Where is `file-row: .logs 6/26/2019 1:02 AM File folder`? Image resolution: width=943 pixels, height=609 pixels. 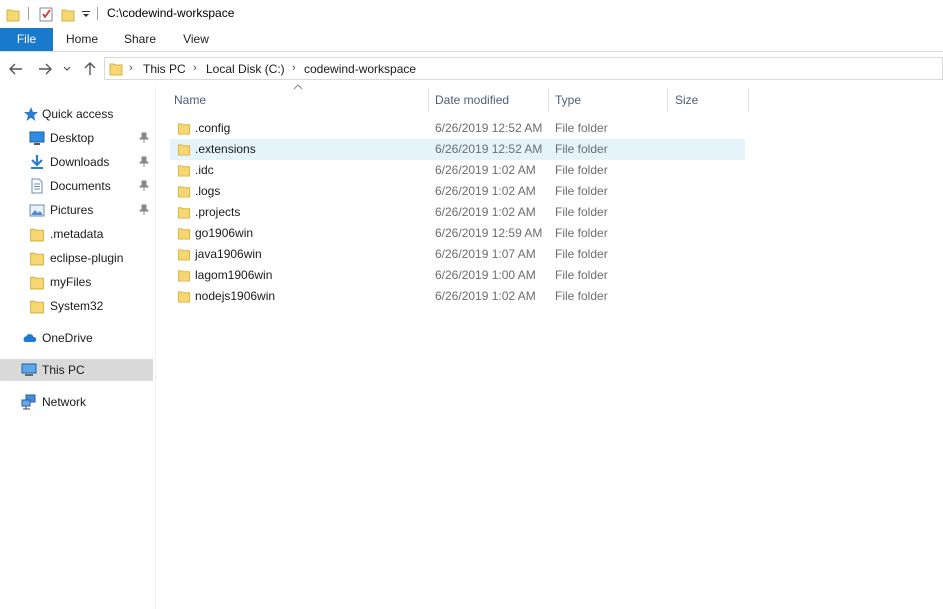 file-row: .logs 6/26/2019 1:02 AM File folder is located at coordinates (457, 191).